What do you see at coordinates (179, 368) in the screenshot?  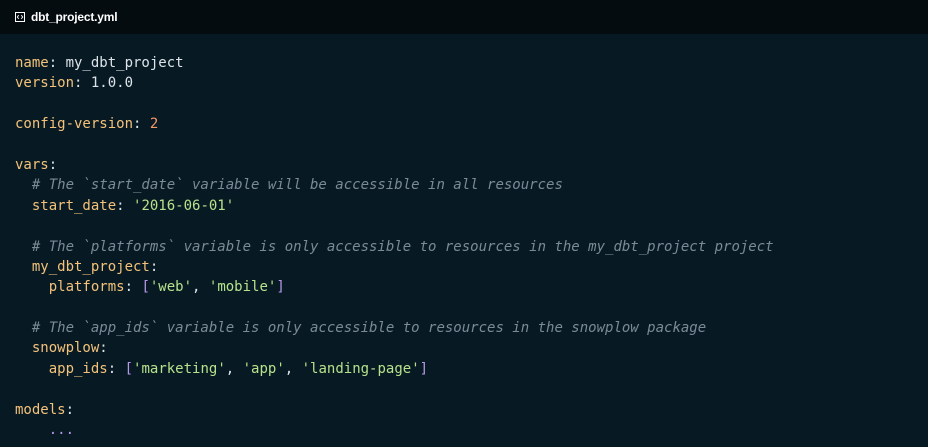 I see `yaml-list-item: 'marketing'` at bounding box center [179, 368].